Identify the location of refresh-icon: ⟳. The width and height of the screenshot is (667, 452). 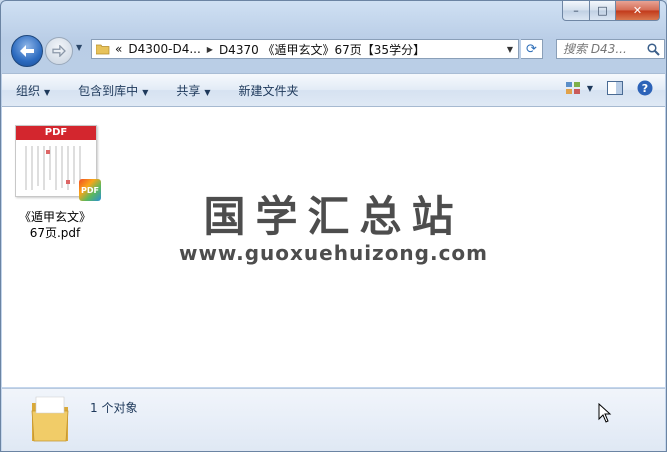
(531, 49).